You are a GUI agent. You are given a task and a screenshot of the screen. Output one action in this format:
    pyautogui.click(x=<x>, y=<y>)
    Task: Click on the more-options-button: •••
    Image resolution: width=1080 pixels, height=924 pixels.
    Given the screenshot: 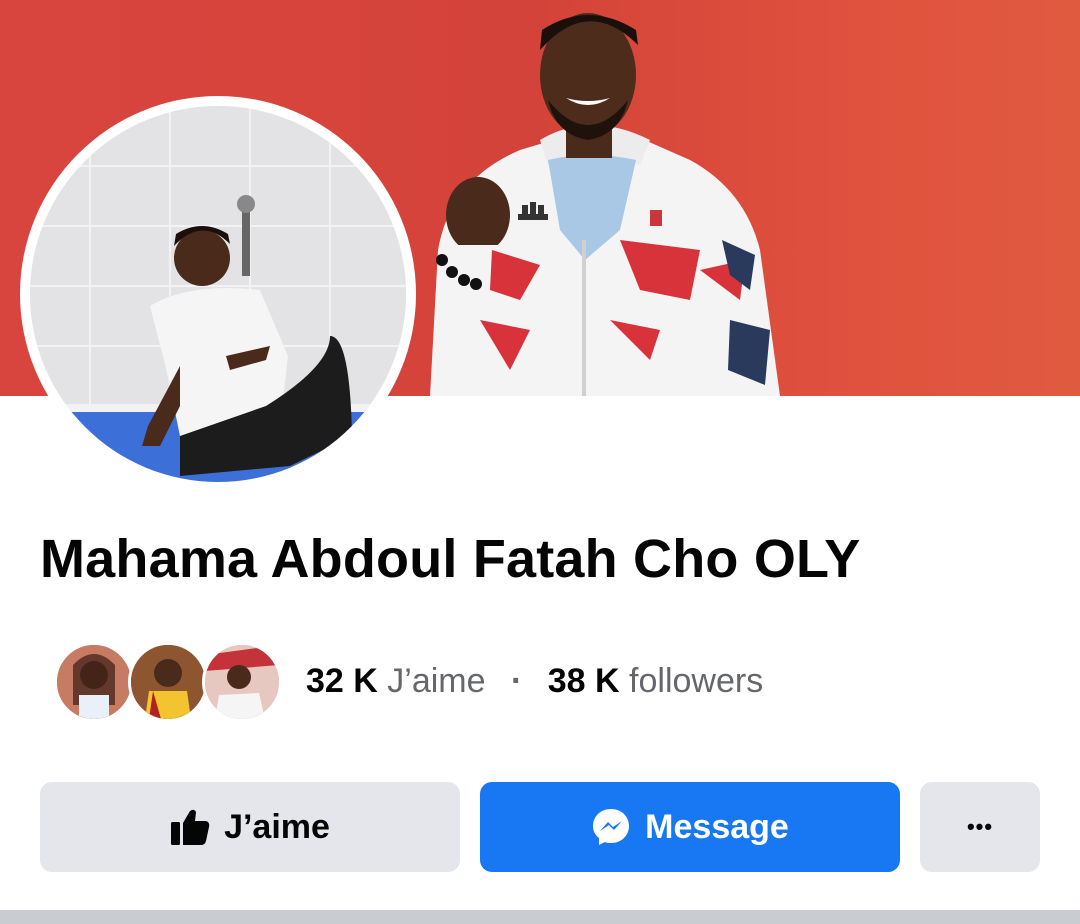 What is the action you would take?
    pyautogui.click(x=980, y=827)
    